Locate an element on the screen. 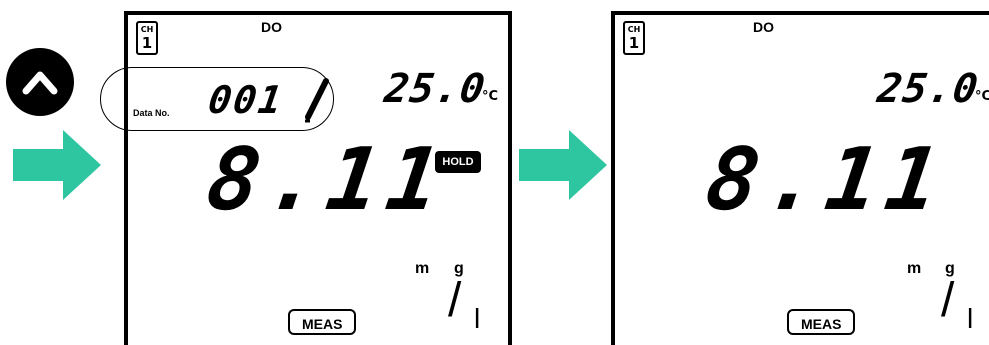 Image resolution: width=989 pixels, height=345 pixels. flow-arrow-left is located at coordinates (57, 165).